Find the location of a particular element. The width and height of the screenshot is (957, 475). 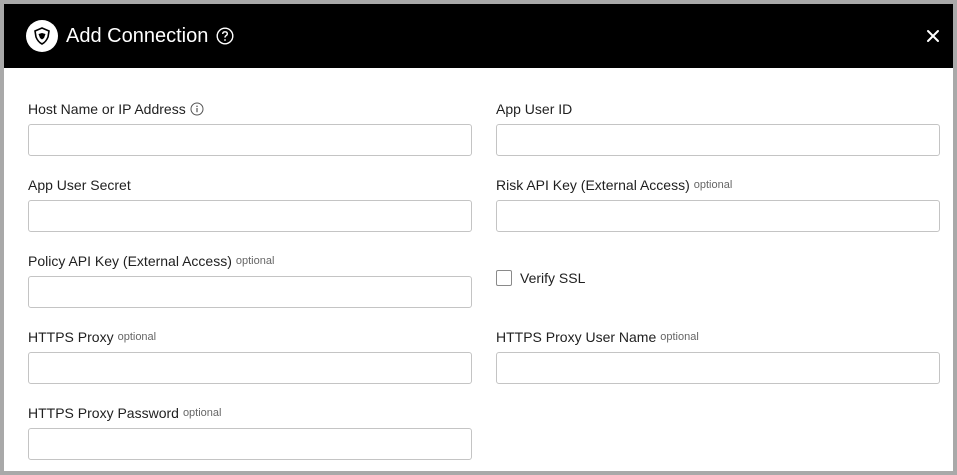

https-proxy-password-input is located at coordinates (250, 444).